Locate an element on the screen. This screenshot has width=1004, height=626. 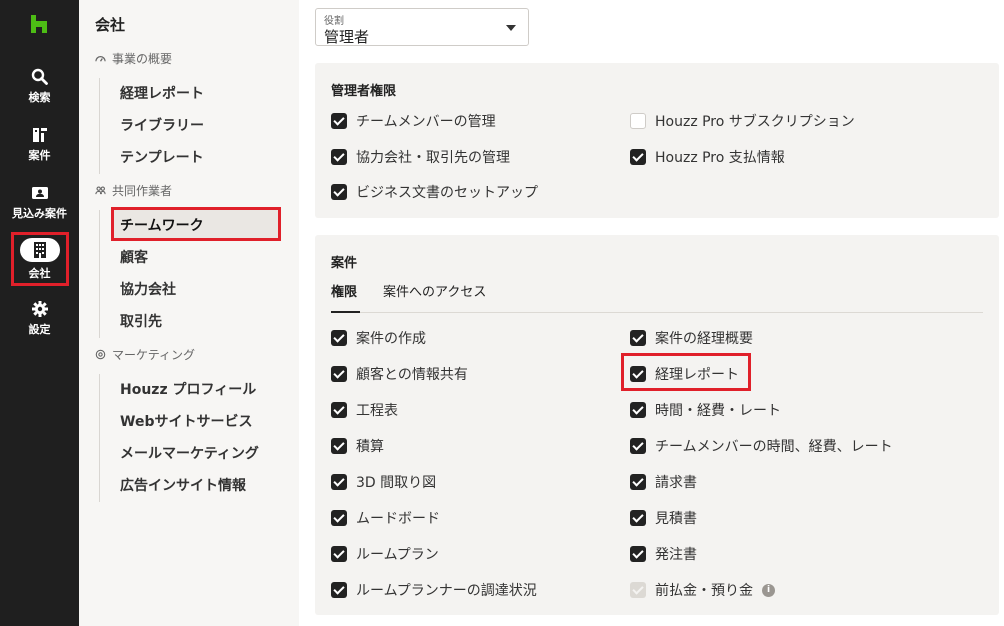
checkbox-create-project: 案件の作成 is located at coordinates (378, 338).